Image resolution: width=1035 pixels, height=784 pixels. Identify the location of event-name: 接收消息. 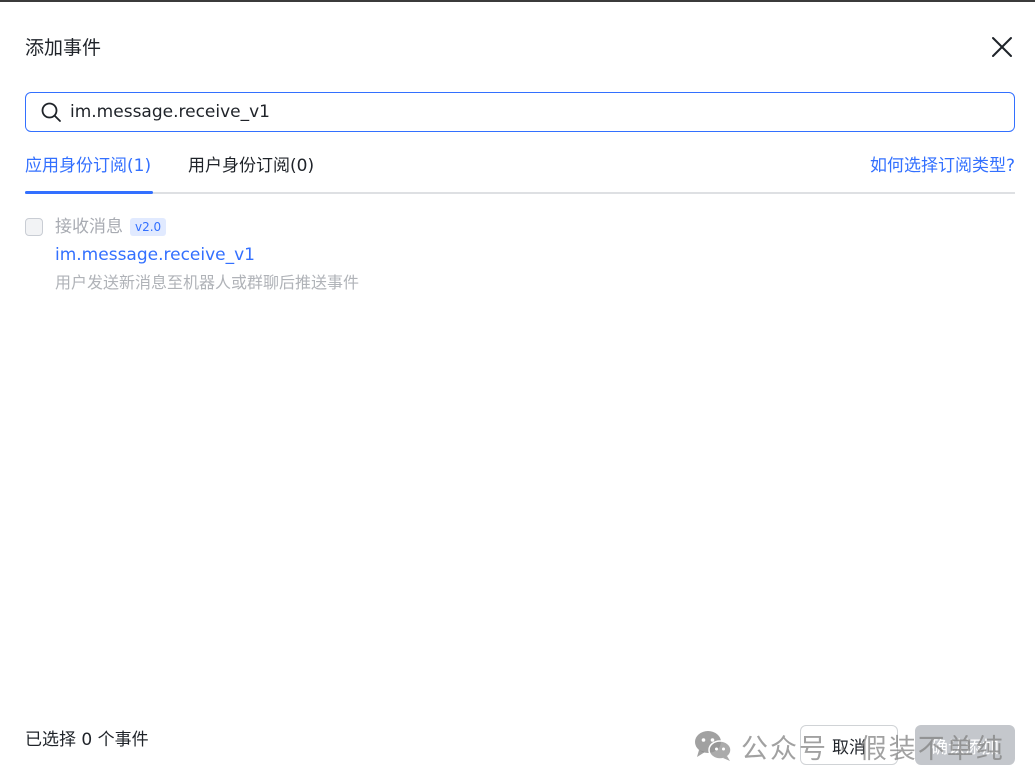
(89, 227).